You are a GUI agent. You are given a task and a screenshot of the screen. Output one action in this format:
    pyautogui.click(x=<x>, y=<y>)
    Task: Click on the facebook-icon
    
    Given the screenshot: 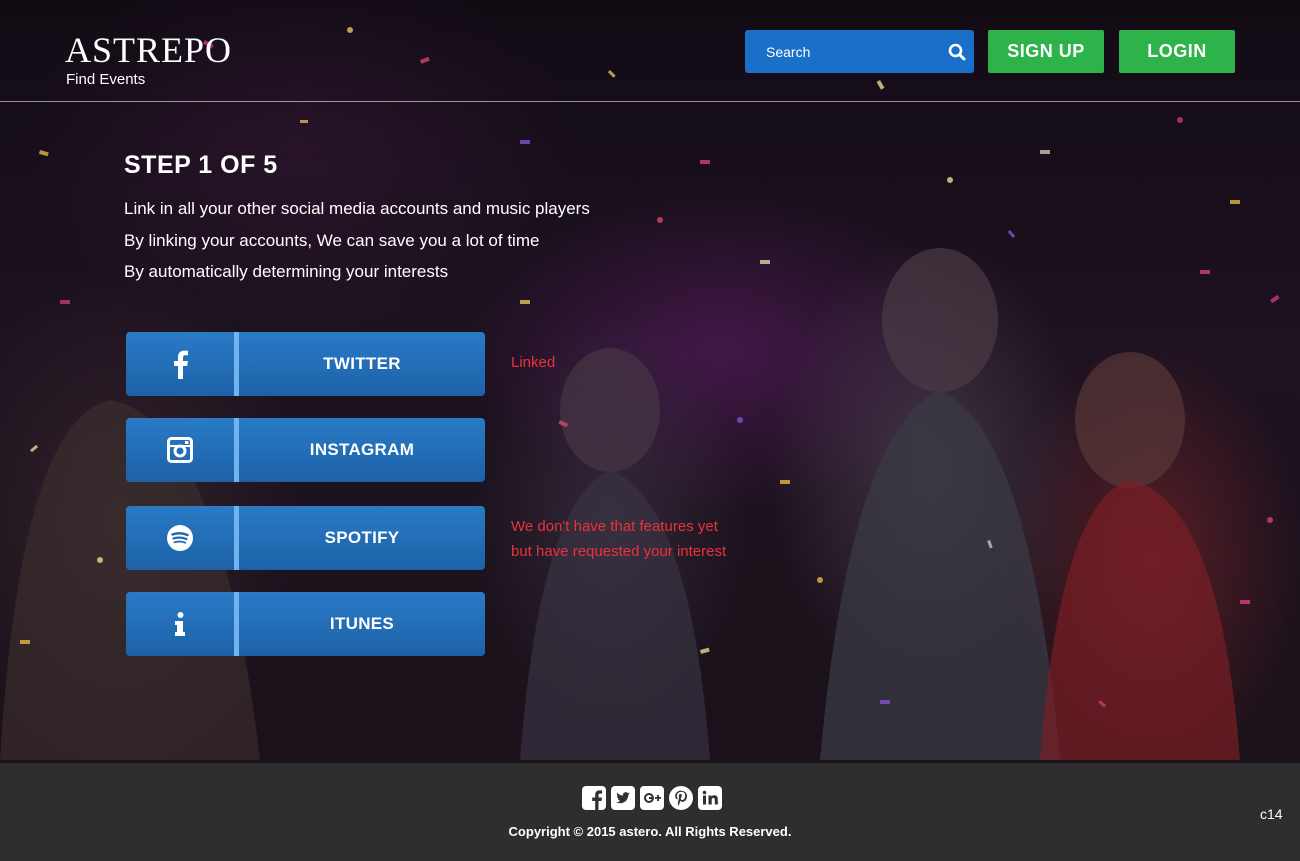 What is the action you would take?
    pyautogui.click(x=181, y=364)
    